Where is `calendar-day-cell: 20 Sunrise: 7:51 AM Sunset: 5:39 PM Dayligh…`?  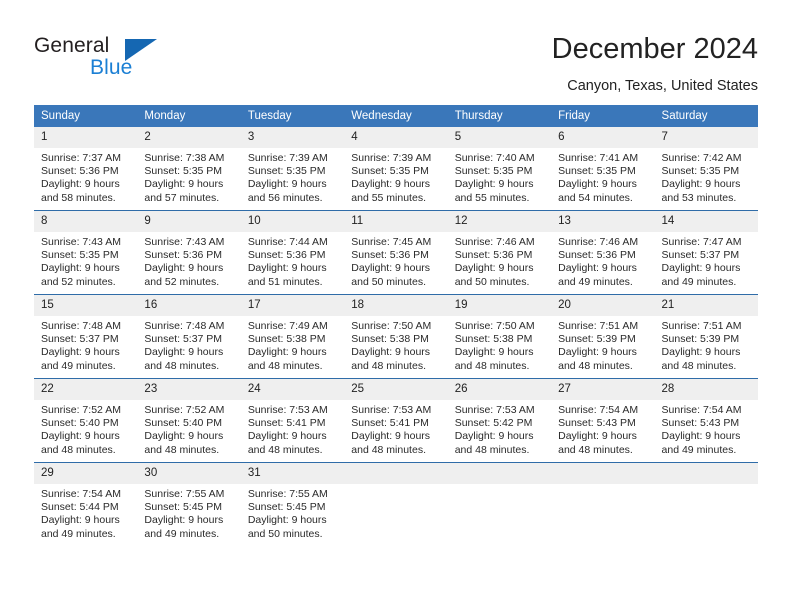
calendar-day-cell: 20 Sunrise: 7:51 AM Sunset: 5:39 PM Dayligh… is located at coordinates (603, 336).